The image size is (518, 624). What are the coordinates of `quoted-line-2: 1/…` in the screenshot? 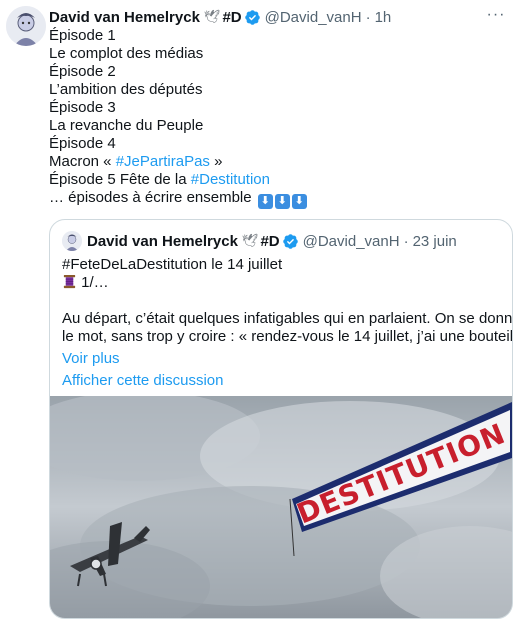 It's located at (284, 283).